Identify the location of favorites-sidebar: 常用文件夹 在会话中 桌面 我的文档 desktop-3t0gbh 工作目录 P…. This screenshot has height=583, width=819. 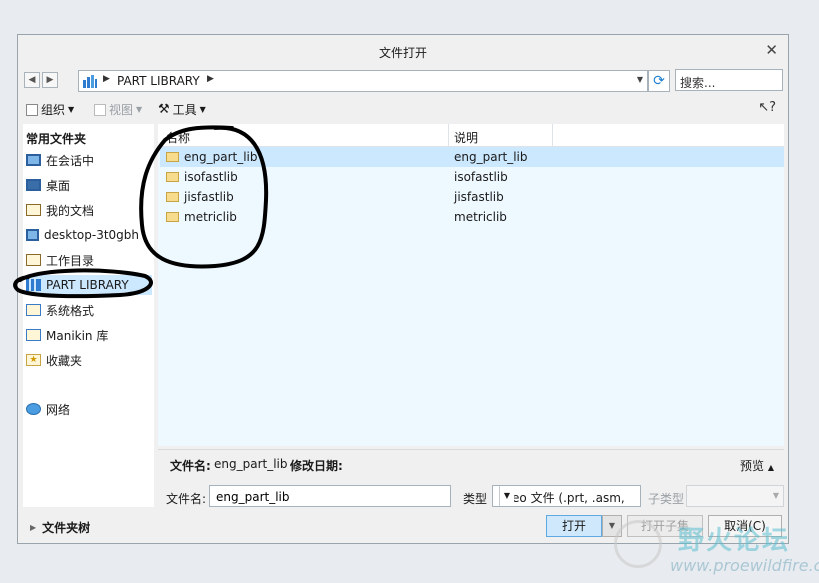
(88, 315).